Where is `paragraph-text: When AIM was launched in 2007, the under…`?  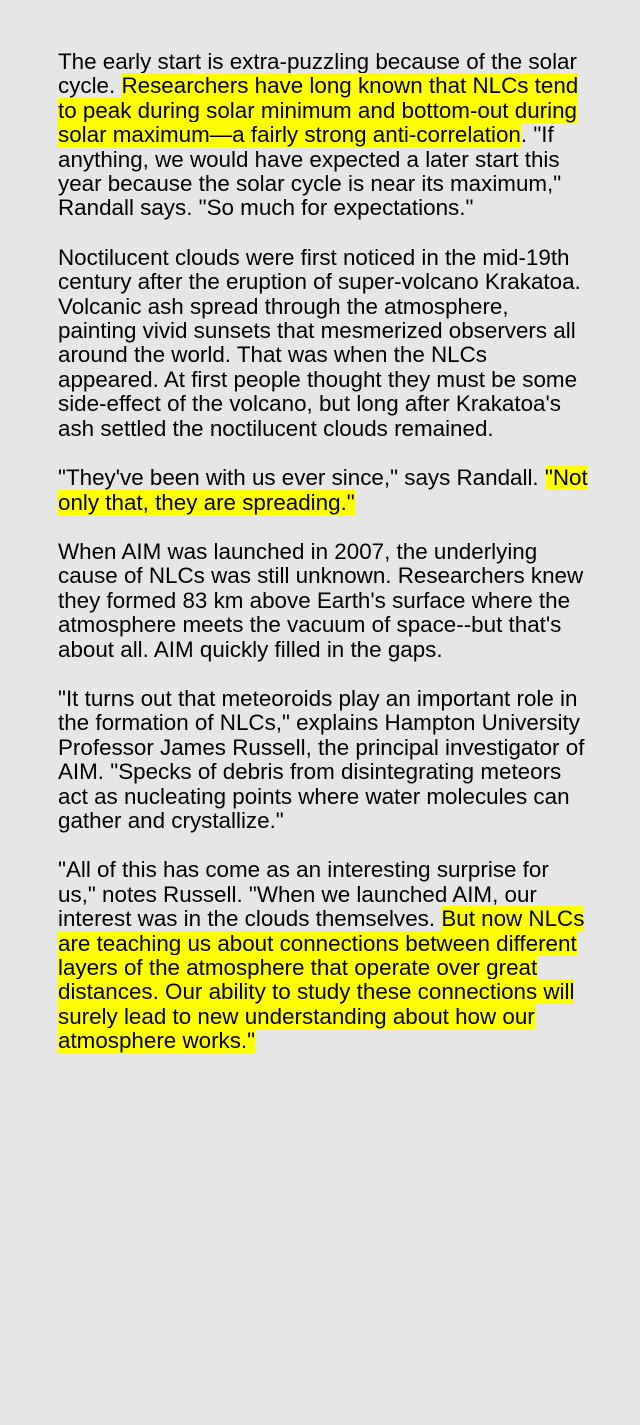 paragraph-text: When AIM was launched in 2007, the under… is located at coordinates (321, 600).